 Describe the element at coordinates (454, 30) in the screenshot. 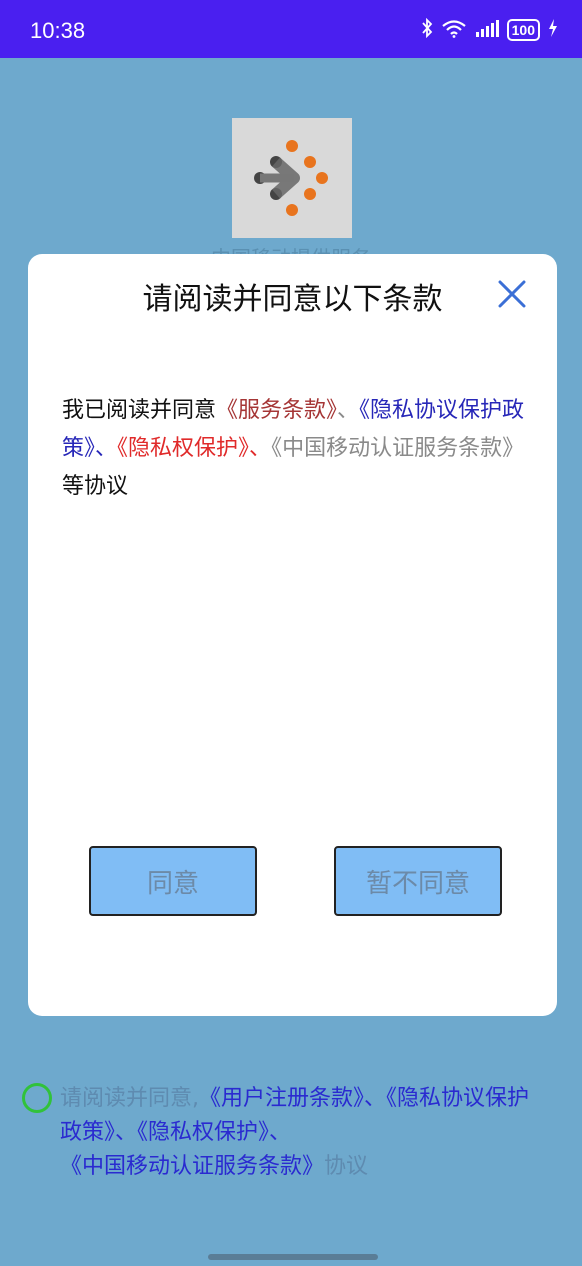

I see `wifi-icon` at that location.